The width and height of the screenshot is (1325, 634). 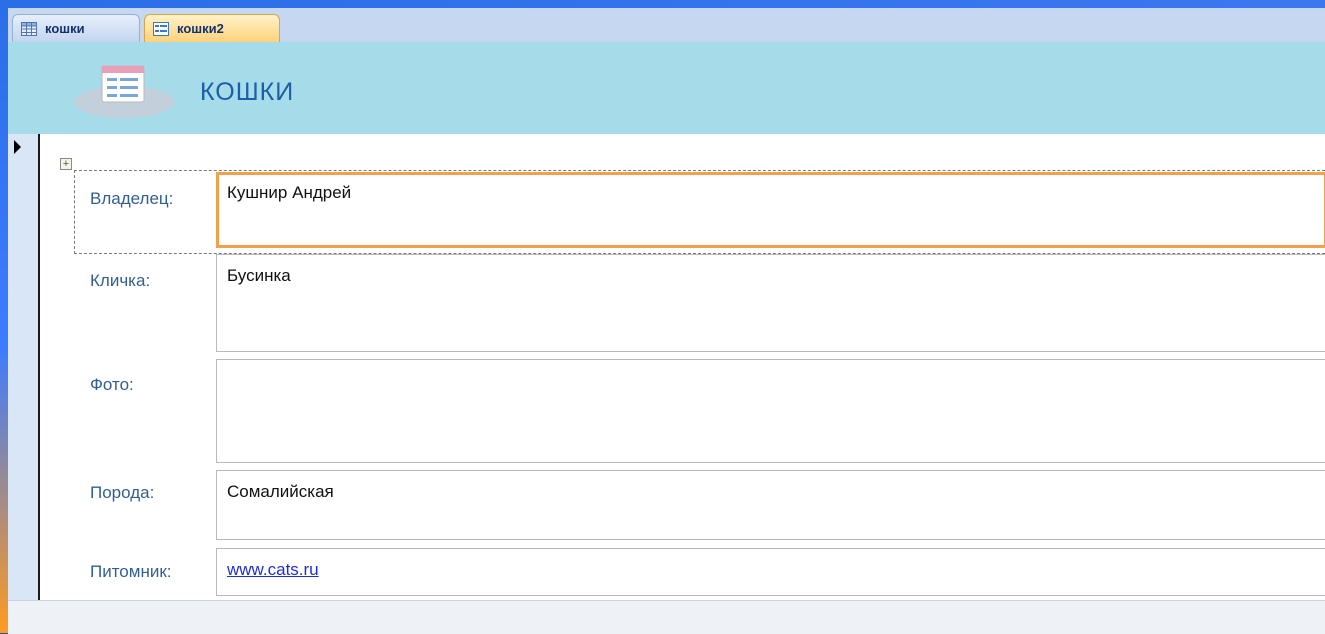 I want to click on window-frame-top, so click(x=662, y=4).